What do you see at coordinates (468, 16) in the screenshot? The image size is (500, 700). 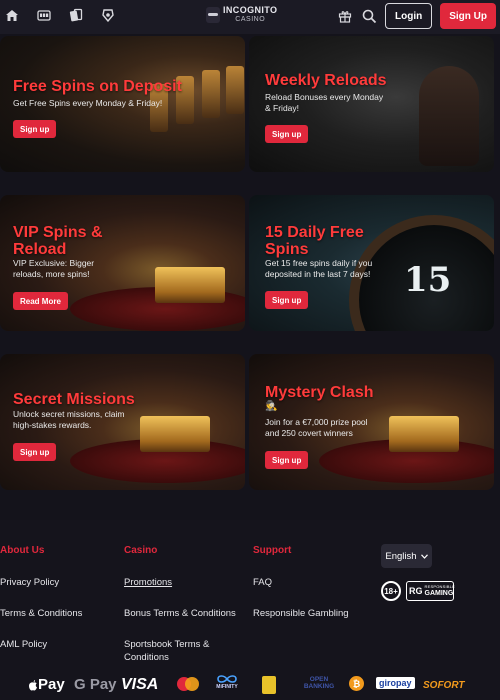 I see `signup-button: Sign Up` at bounding box center [468, 16].